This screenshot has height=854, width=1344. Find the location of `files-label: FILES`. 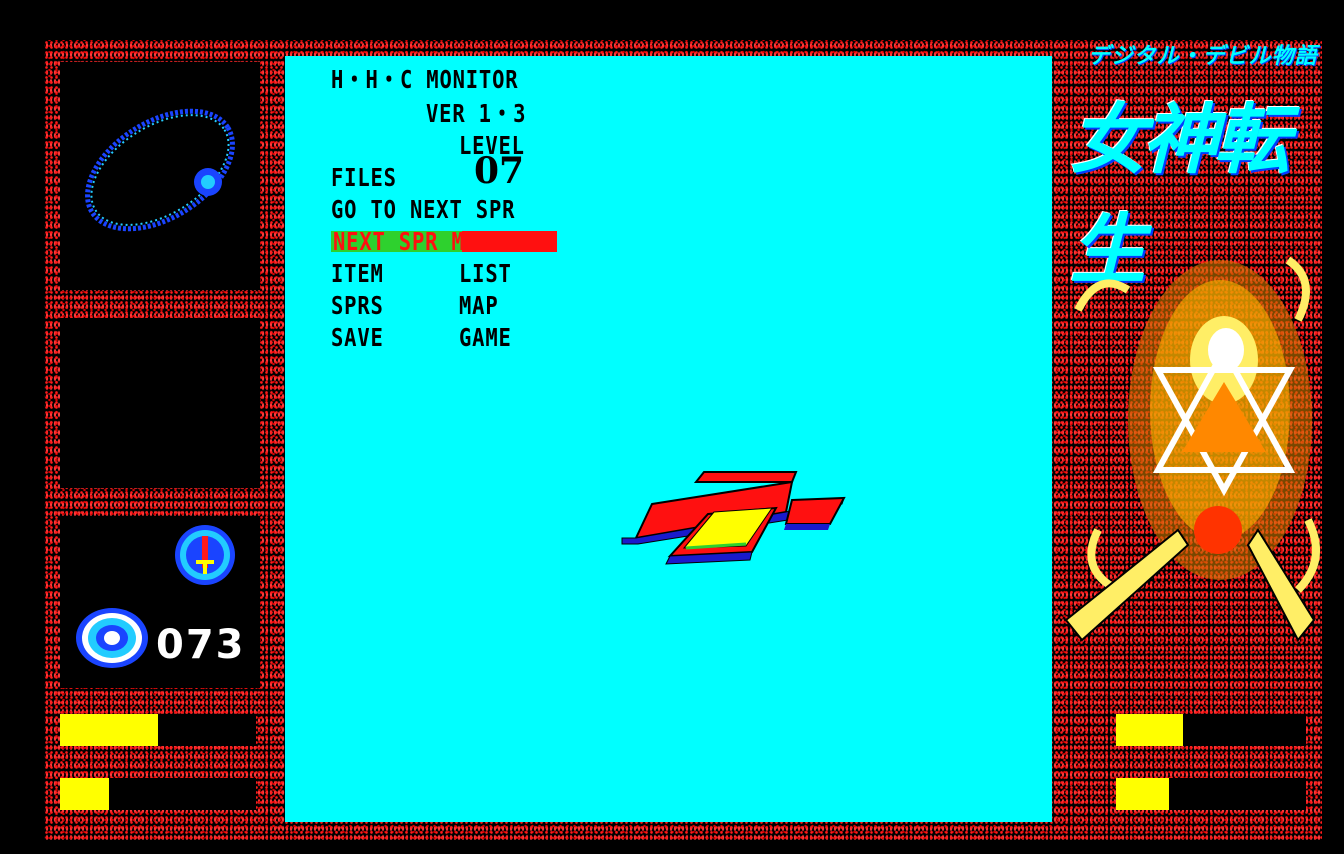

files-label: FILES is located at coordinates (364, 177).